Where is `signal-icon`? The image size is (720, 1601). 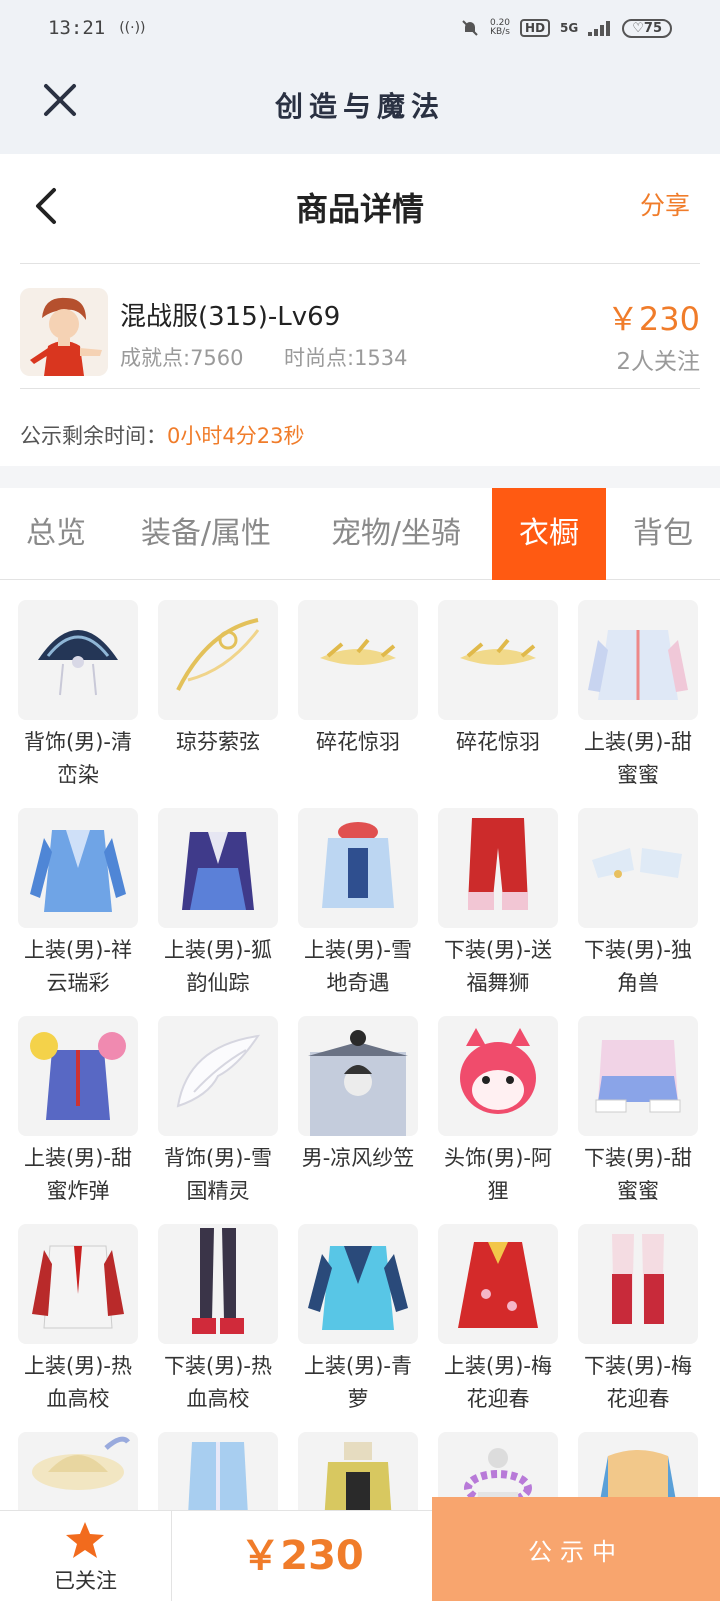 signal-icon is located at coordinates (599, 28).